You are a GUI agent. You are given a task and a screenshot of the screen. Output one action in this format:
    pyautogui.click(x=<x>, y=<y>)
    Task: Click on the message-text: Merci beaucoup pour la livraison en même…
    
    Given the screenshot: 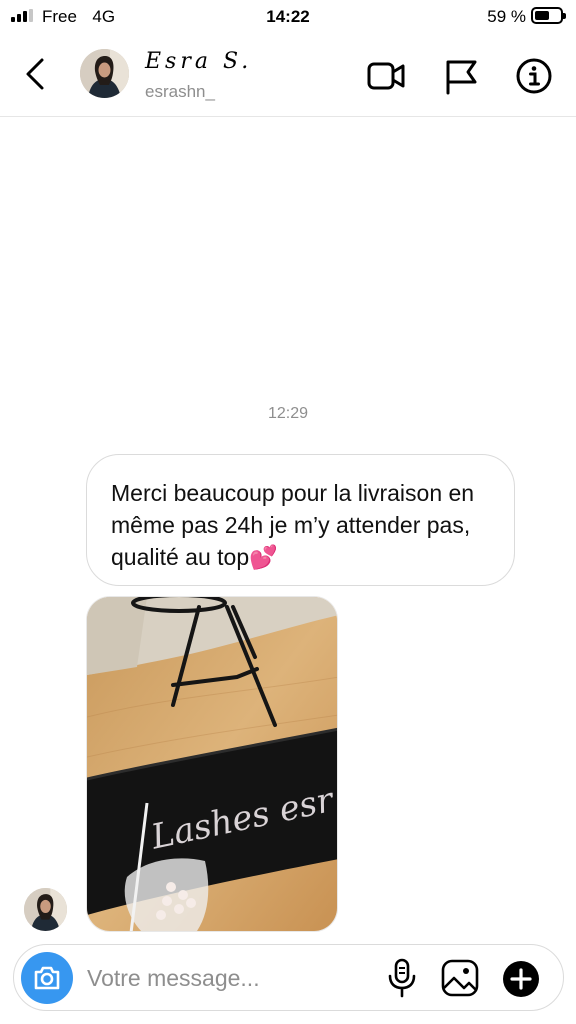 What is the action you would take?
    pyautogui.click(x=293, y=525)
    